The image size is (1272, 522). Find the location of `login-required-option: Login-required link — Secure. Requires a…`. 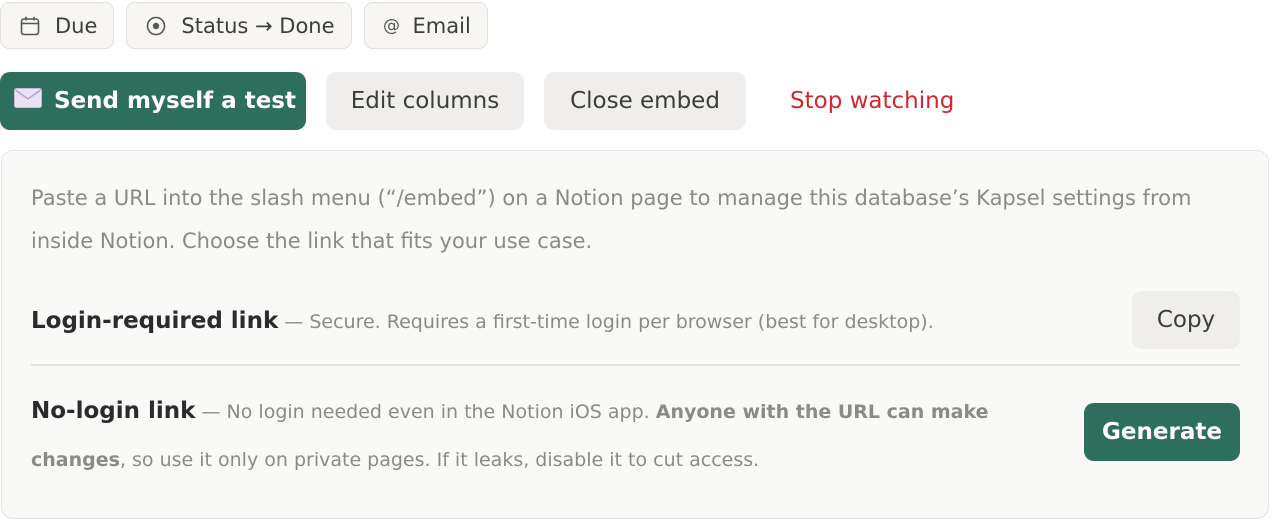

login-required-option: Login-required link — Secure. Requires a… is located at coordinates (635, 321).